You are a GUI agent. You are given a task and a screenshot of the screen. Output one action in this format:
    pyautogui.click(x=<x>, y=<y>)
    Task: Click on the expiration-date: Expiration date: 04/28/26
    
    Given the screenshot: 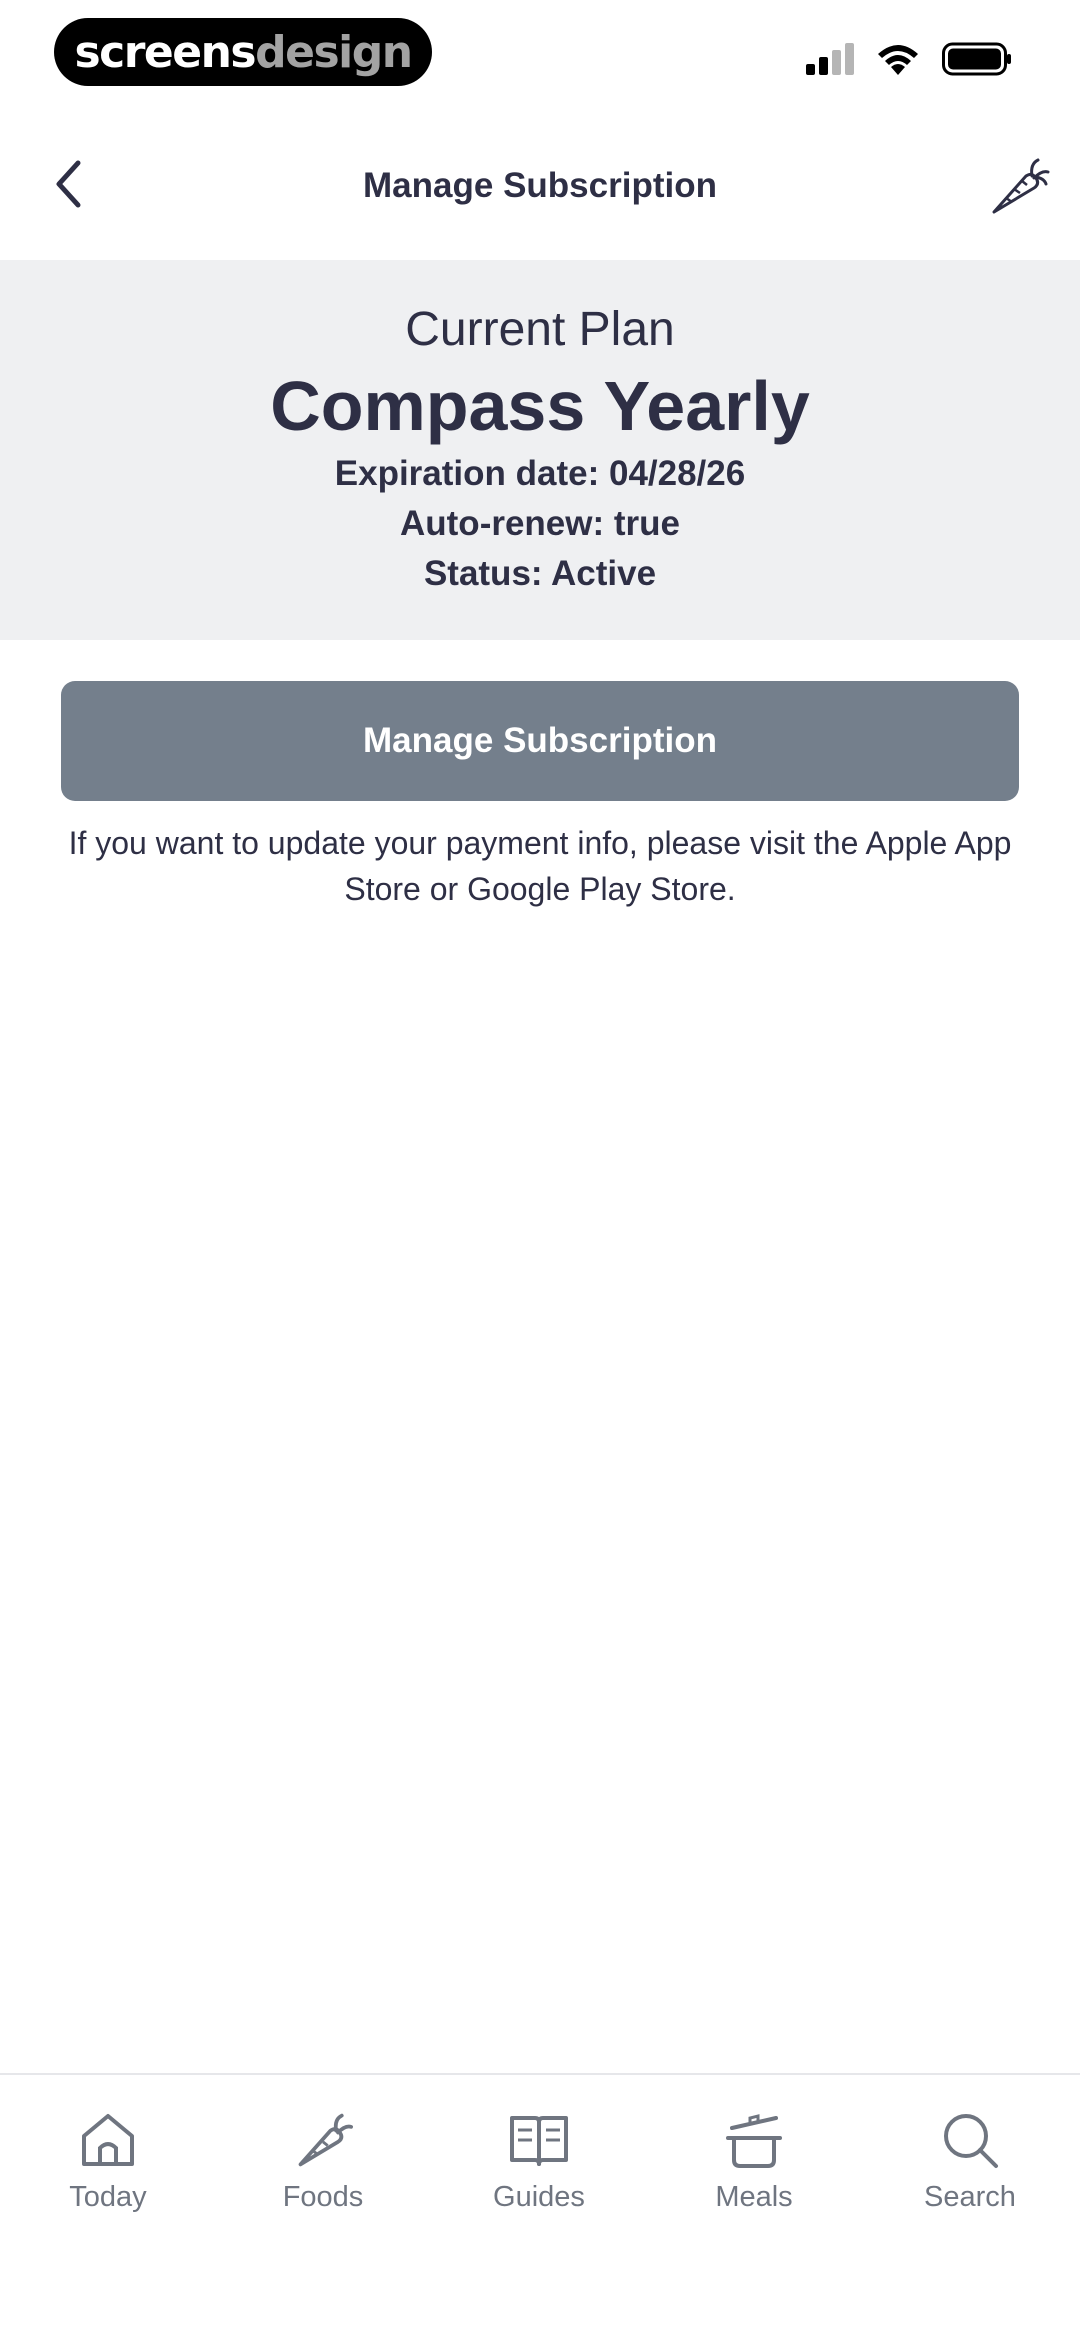 What is the action you would take?
    pyautogui.click(x=540, y=473)
    